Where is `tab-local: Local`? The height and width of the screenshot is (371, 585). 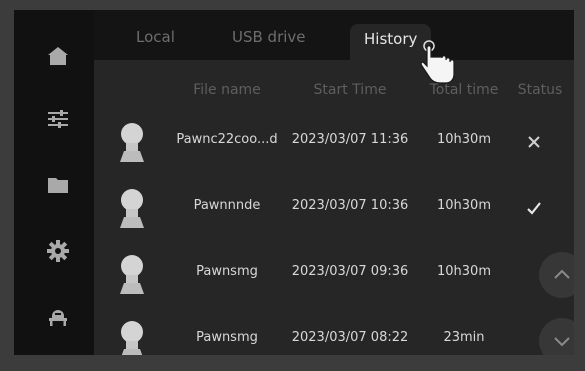 tab-local: Local is located at coordinates (155, 37).